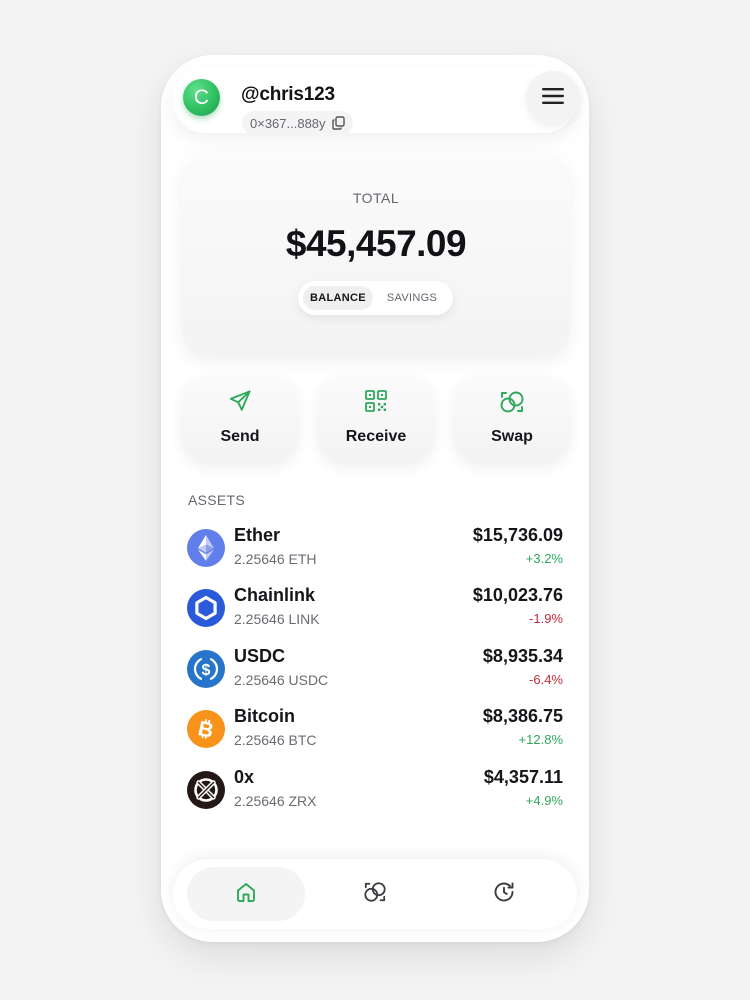 This screenshot has height=1000, width=750. I want to click on tab-savings: SAVINGS, so click(412, 298).